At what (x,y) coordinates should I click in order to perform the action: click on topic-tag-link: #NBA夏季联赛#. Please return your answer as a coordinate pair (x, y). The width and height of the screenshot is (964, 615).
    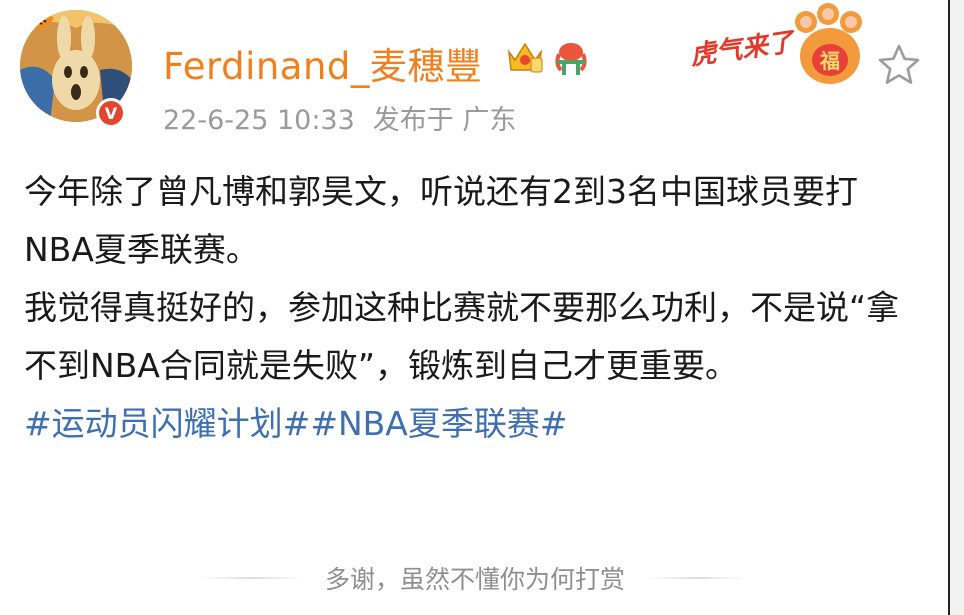
    Looking at the image, I should click on (438, 423).